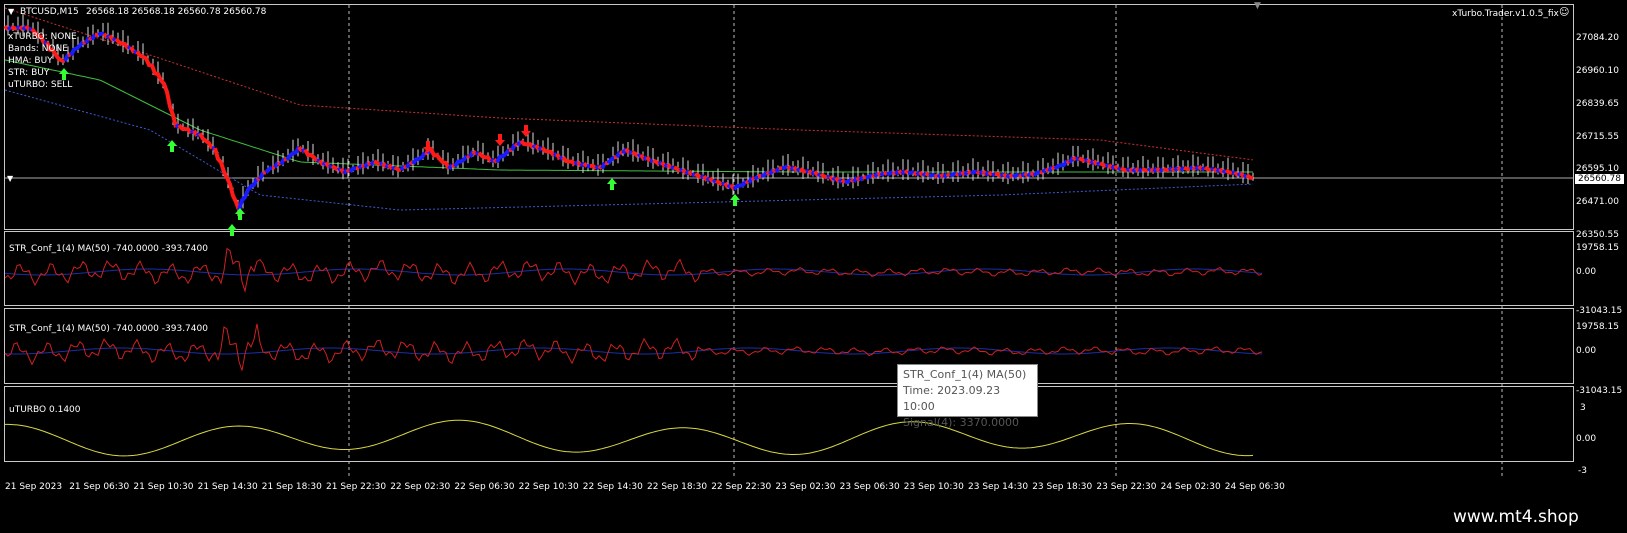  What do you see at coordinates (633, 270) in the screenshot?
I see `str-conf-1-signal-line` at bounding box center [633, 270].